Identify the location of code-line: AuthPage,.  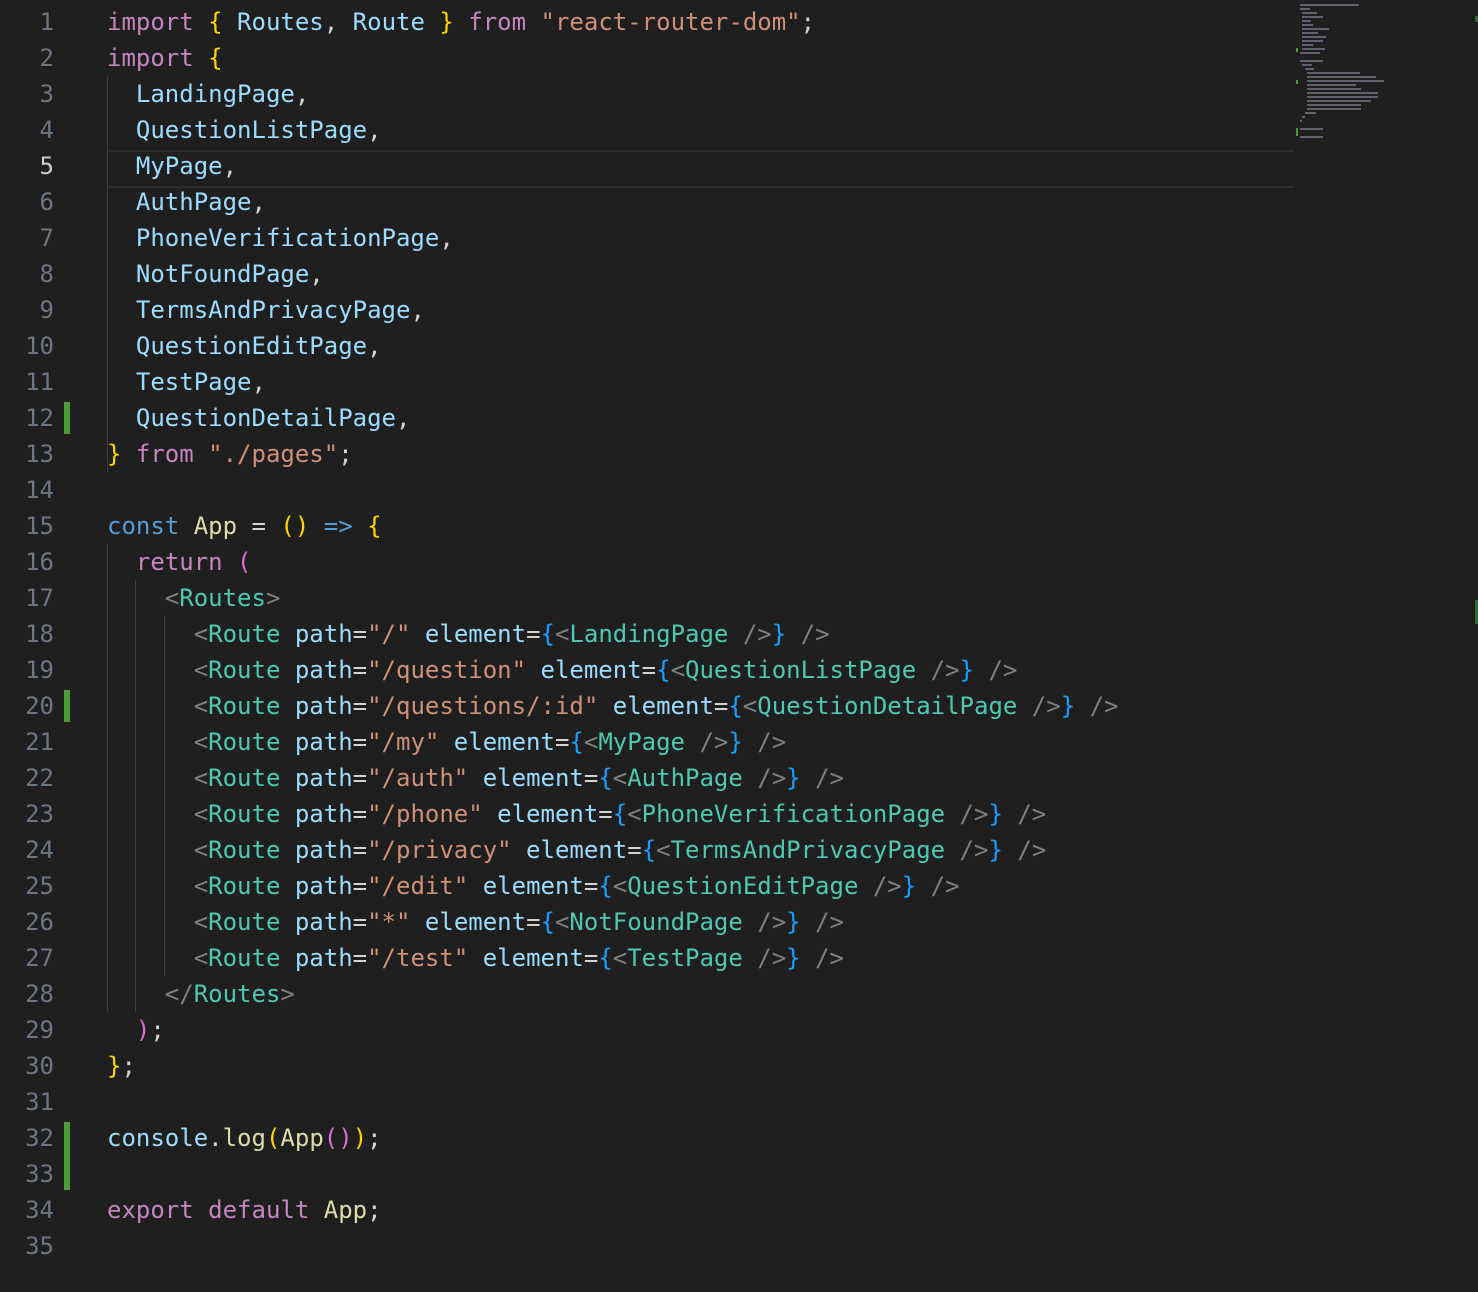
(186, 202).